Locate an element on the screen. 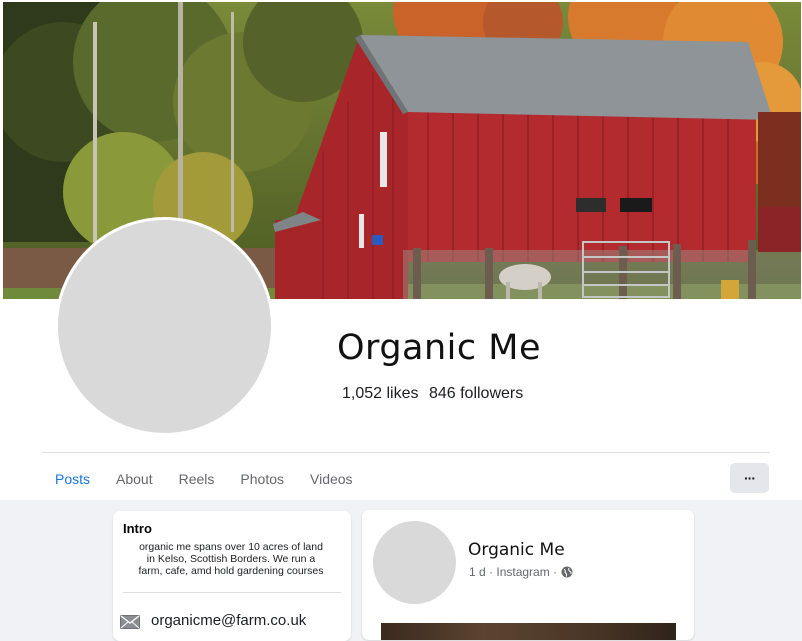 The image size is (802, 641). followers-count: 846 followers is located at coordinates (476, 393).